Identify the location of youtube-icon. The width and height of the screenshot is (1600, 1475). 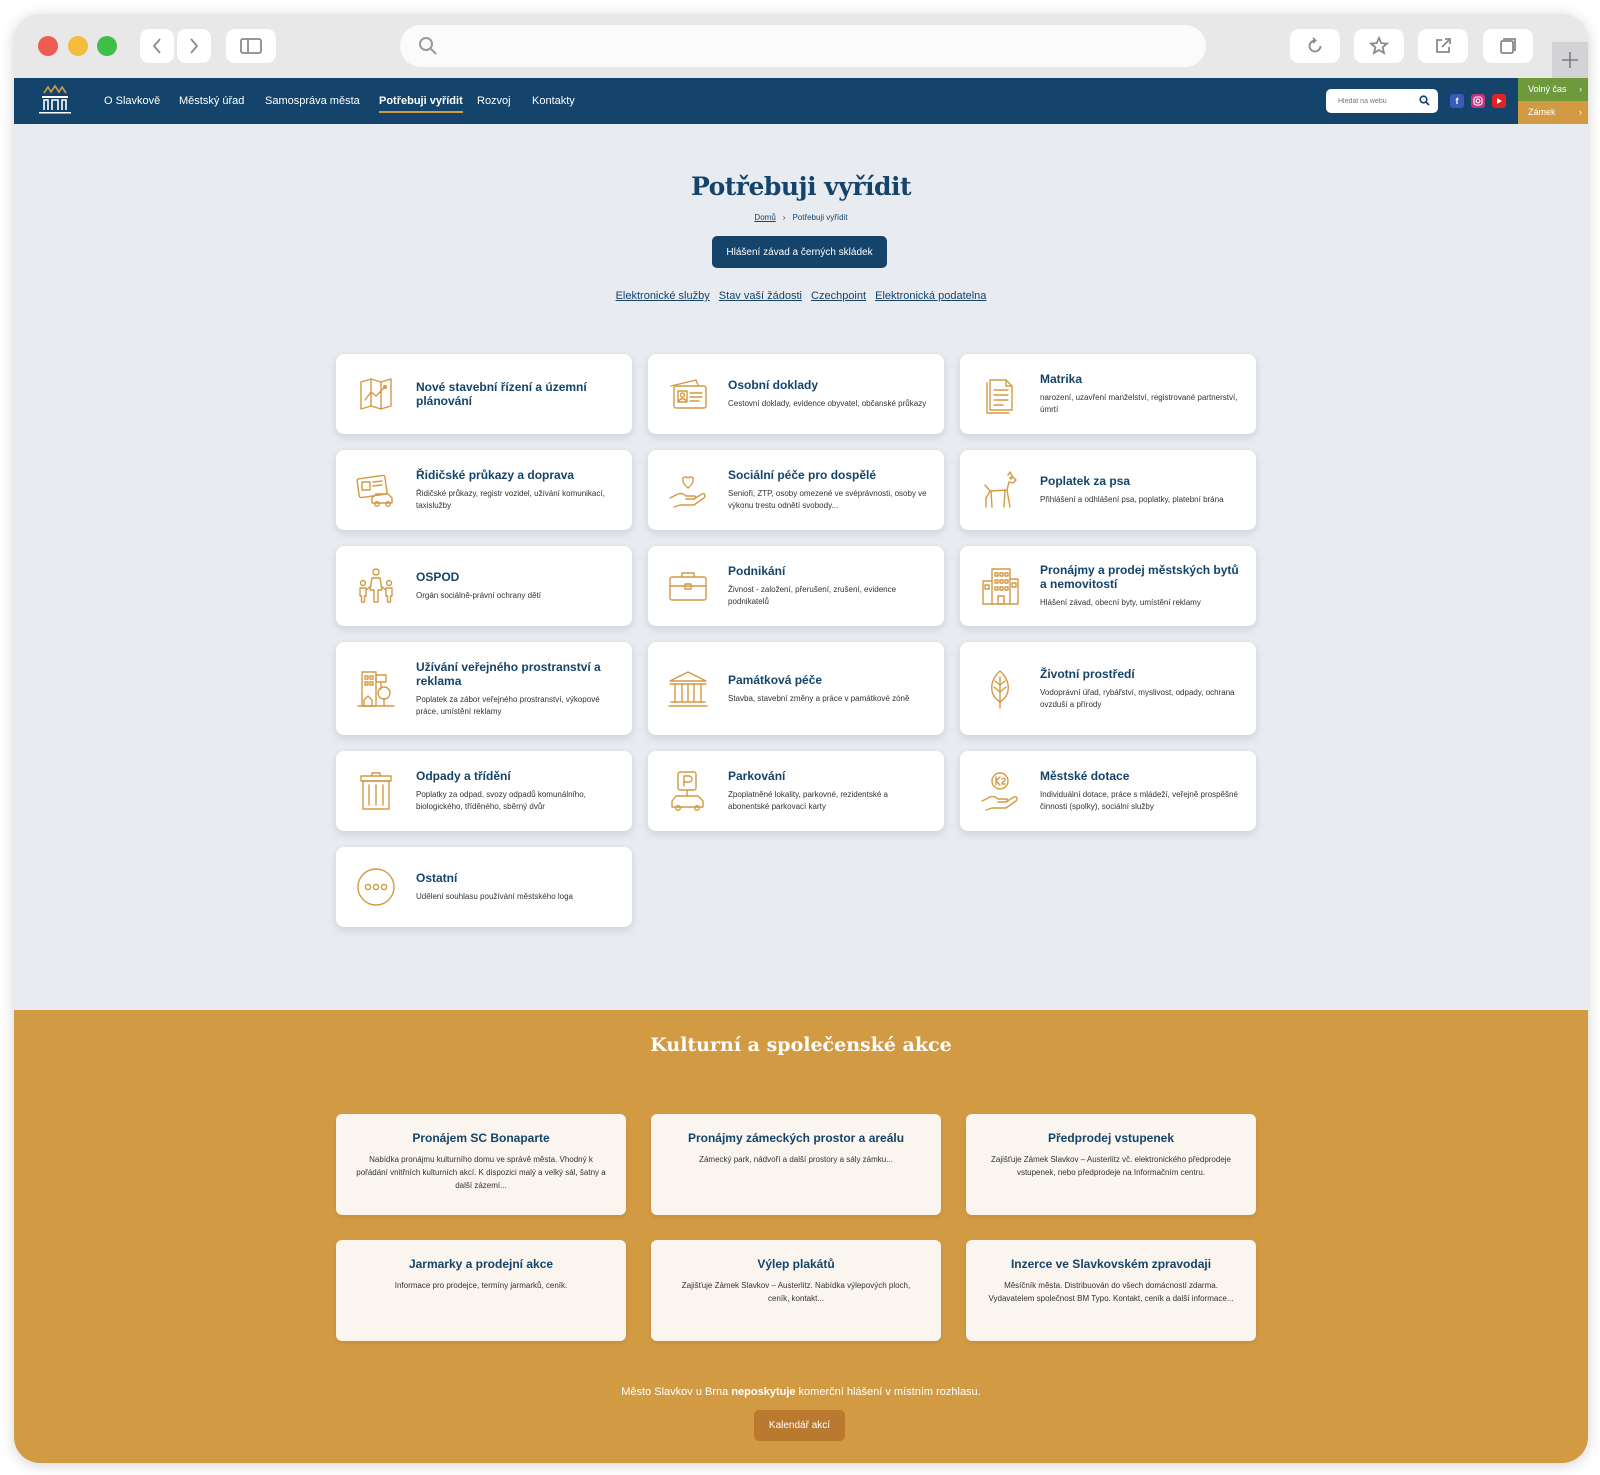
(1499, 101).